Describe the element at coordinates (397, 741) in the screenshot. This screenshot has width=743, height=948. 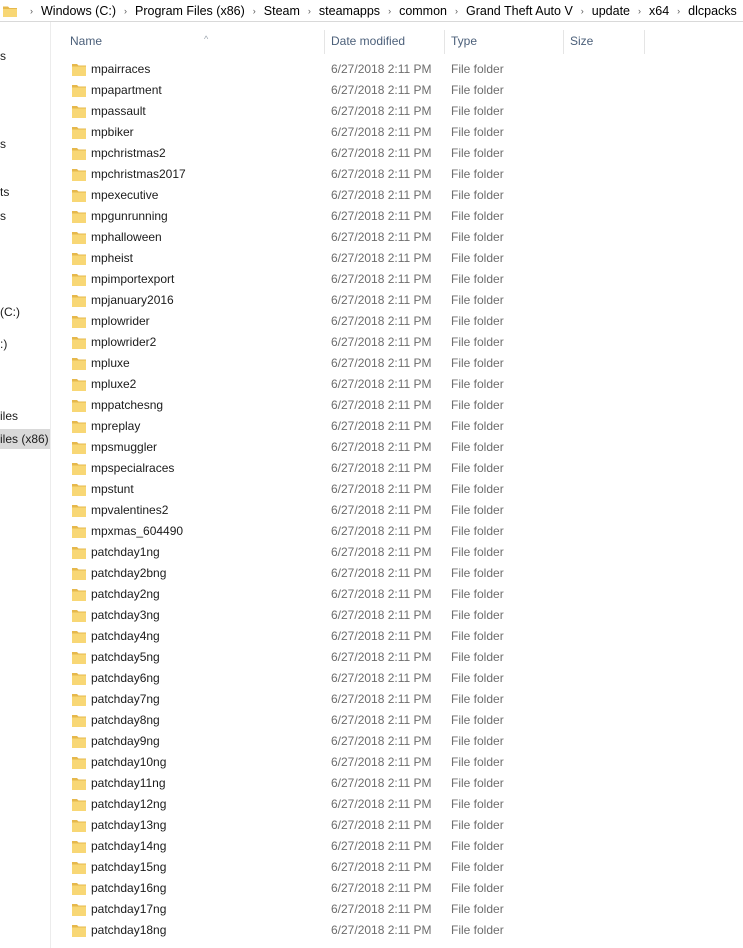
I see `file-row: patchday9ng 6/27/2018 2:11 PM File folder` at that location.